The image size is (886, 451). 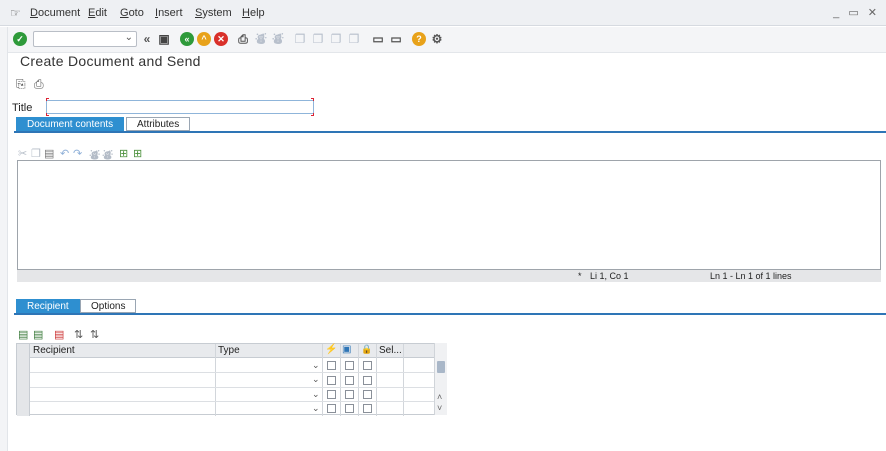 I want to click on sort-descending-icon: ⇅, so click(x=94, y=334).